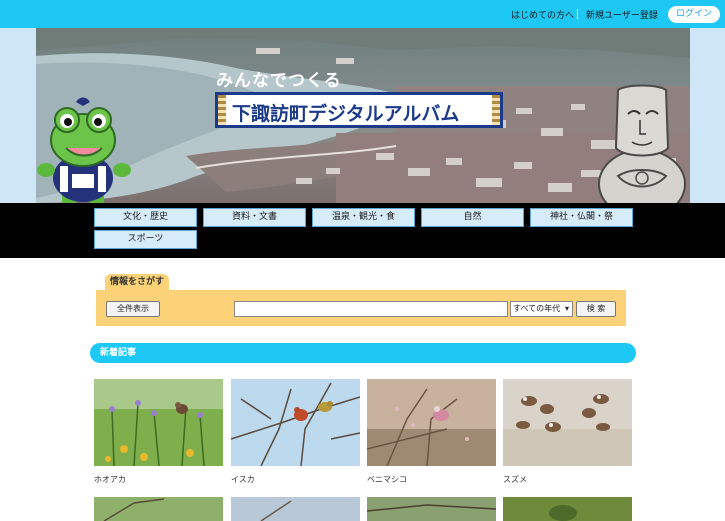  Describe the element at coordinates (371, 309) in the screenshot. I see `keyword-search-input` at that location.